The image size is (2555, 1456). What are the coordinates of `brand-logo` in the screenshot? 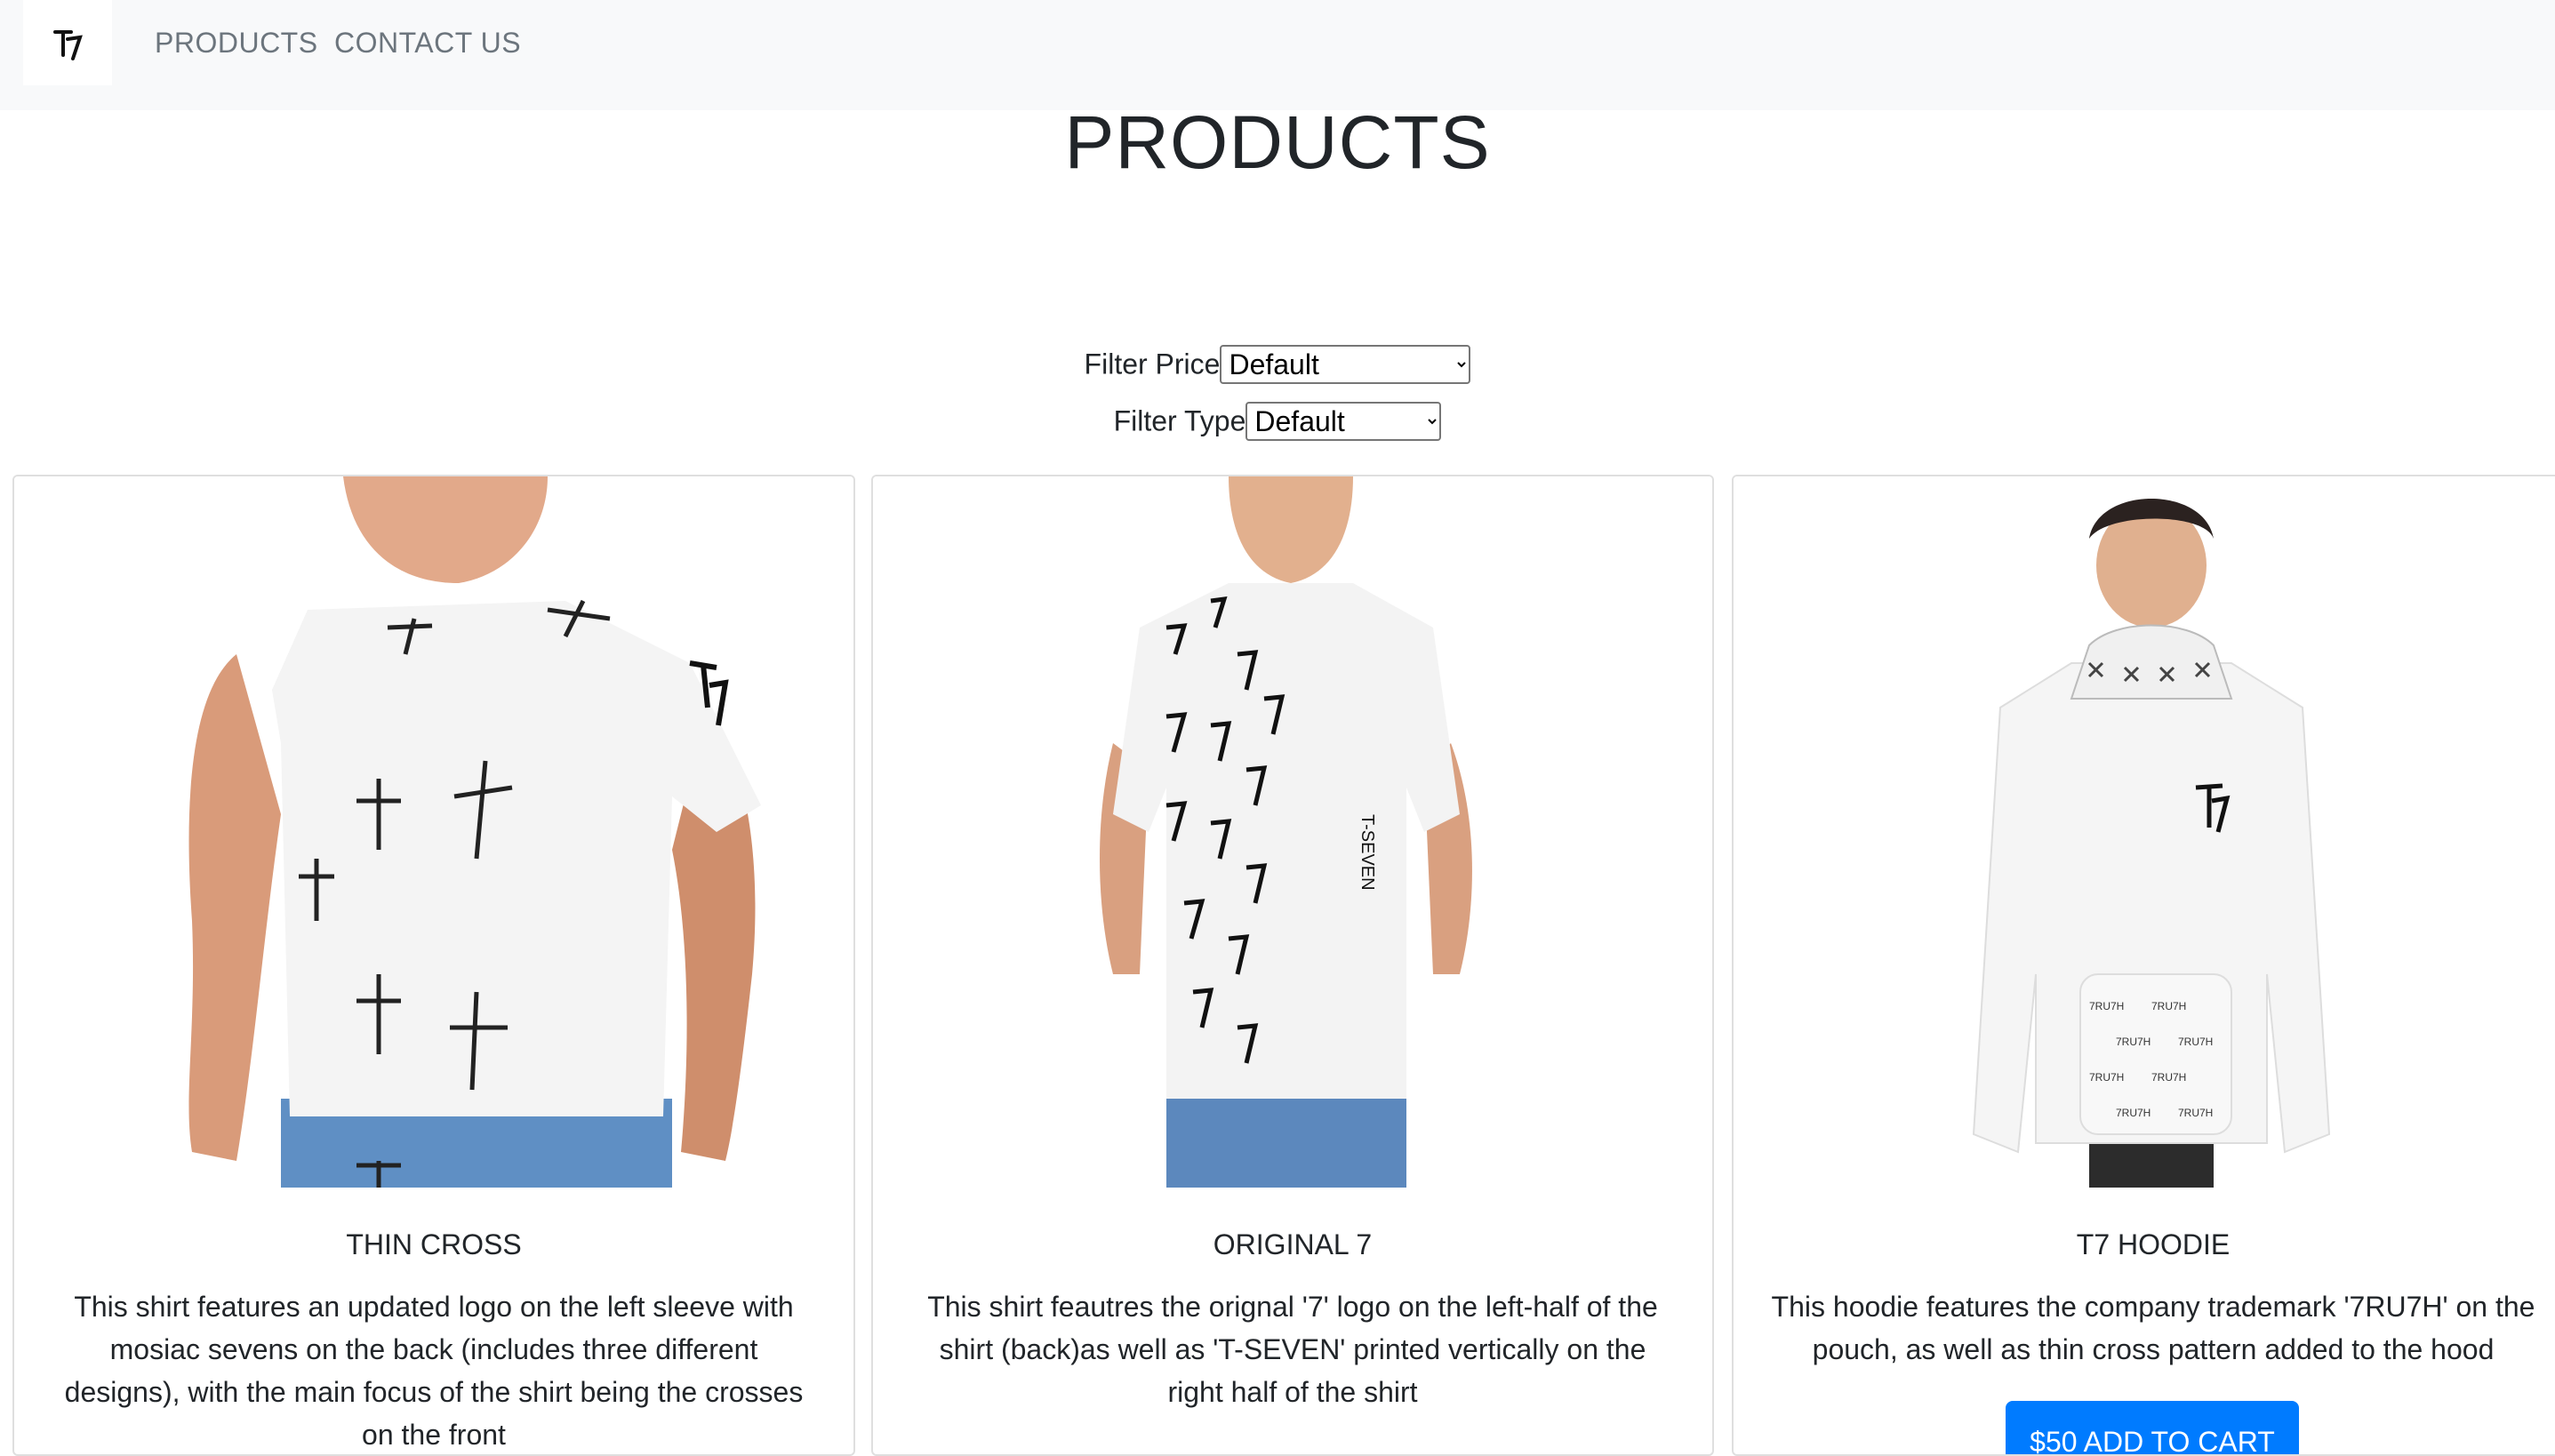 It's located at (67, 42).